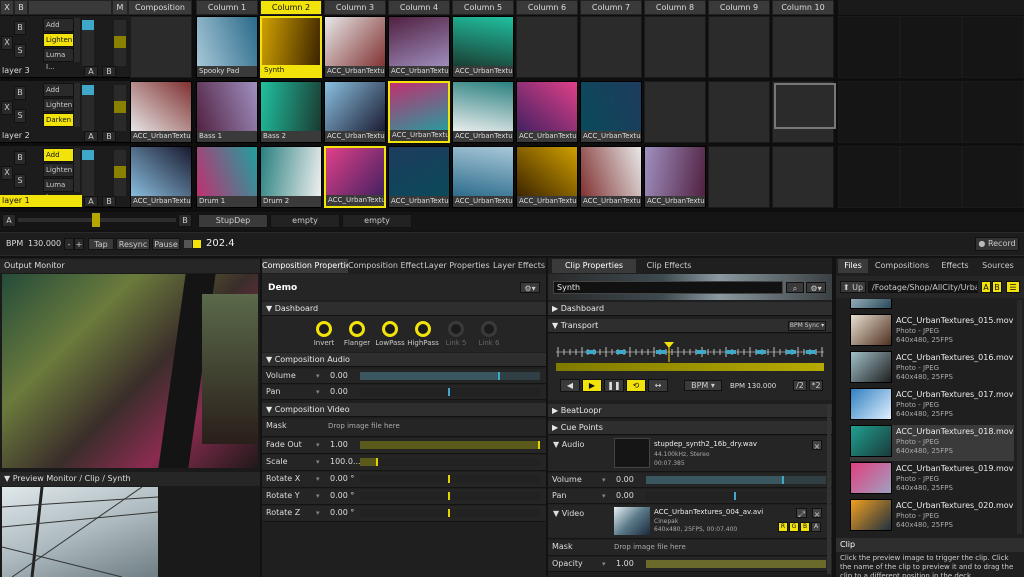 The height and width of the screenshot is (577, 1024). I want to click on tap-button: Tap, so click(101, 244).